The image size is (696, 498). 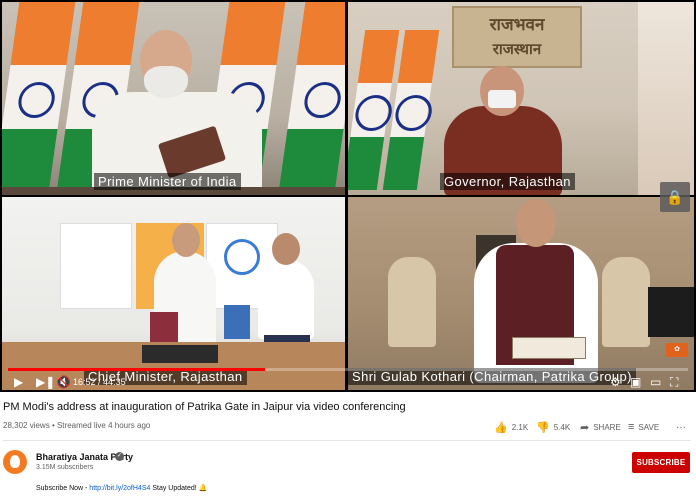 What do you see at coordinates (18, 382) in the screenshot?
I see `play-icon: ▶` at bounding box center [18, 382].